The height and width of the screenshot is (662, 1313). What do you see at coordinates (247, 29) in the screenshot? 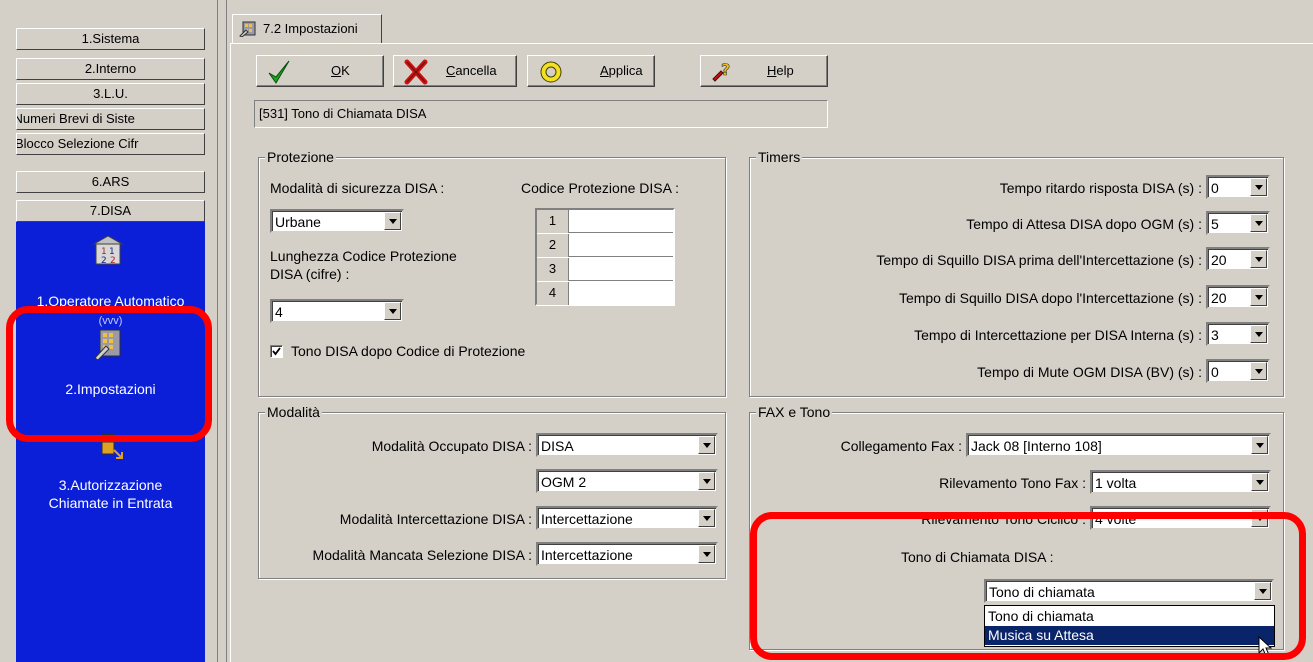
I see `settings-icon` at bounding box center [247, 29].